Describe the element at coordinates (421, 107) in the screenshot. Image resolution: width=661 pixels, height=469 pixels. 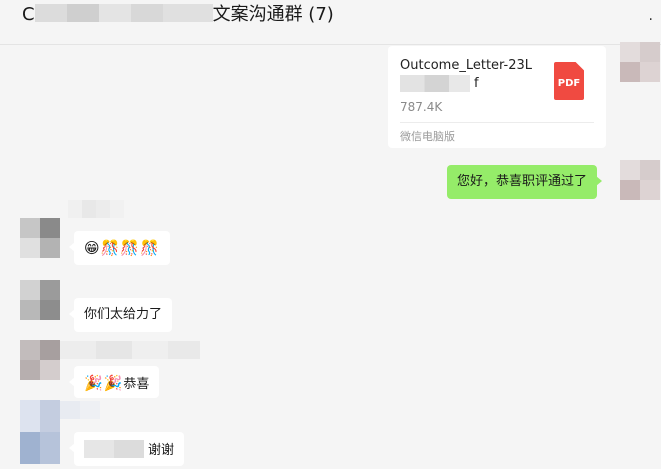
I see `file-size: 787.4K` at that location.